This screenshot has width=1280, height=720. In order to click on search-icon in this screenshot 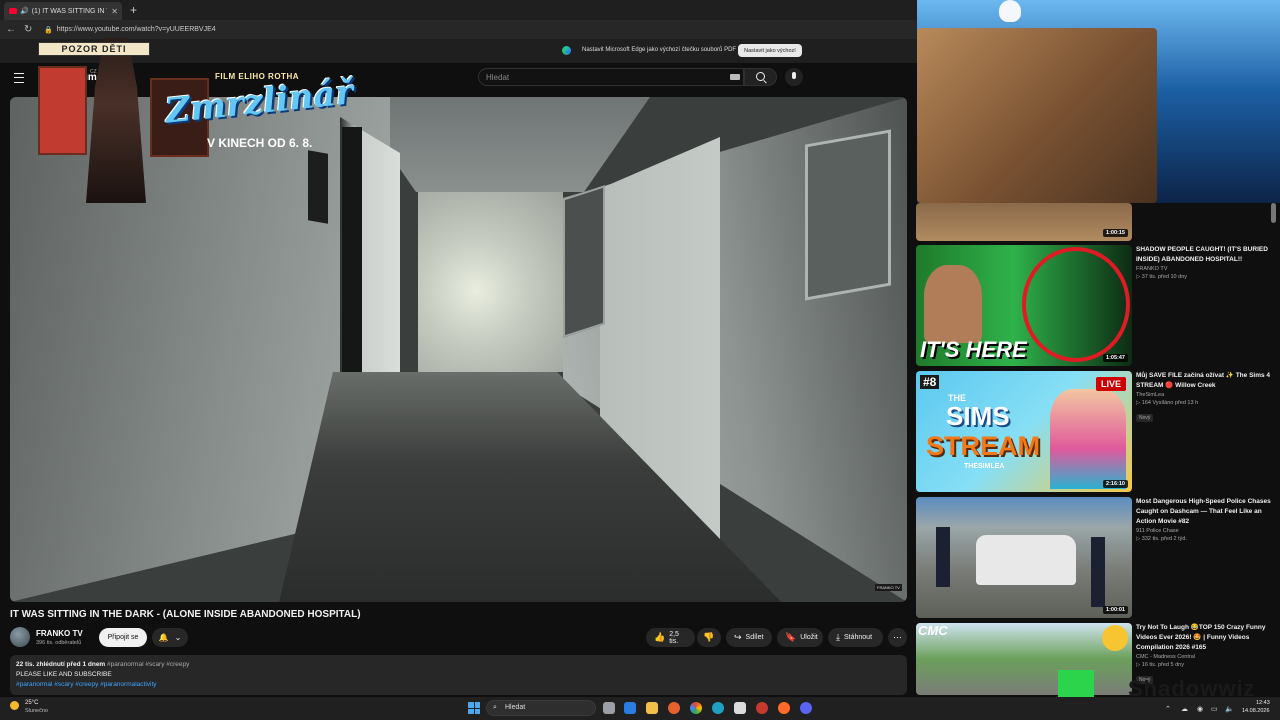, I will do `click(760, 76)`.